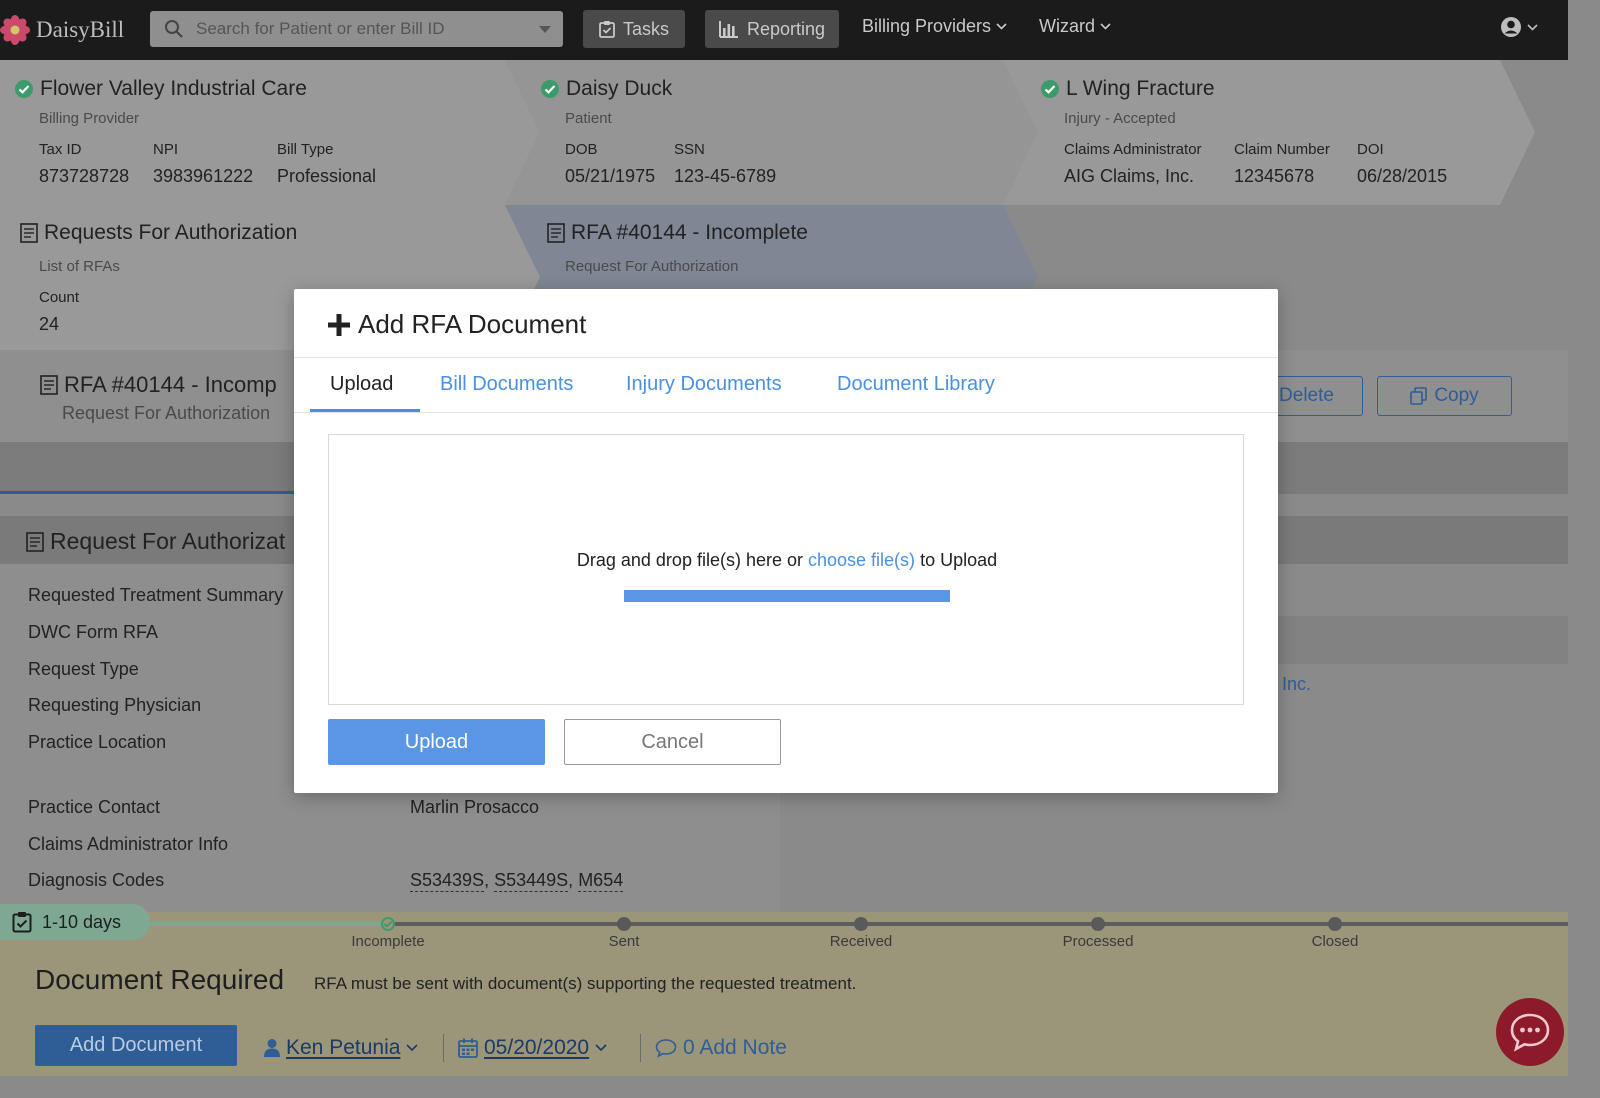 This screenshot has height=1098, width=1600. Describe the element at coordinates (361, 384) in the screenshot. I see `tab-upload: Upload` at that location.